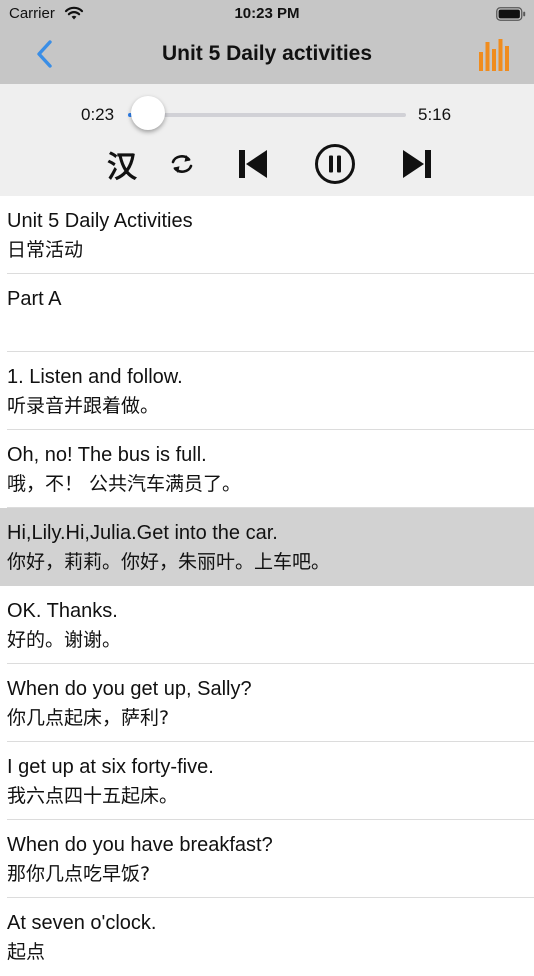 The width and height of the screenshot is (534, 976). What do you see at coordinates (267, 391) in the screenshot?
I see `list-item: 1. Listen and follow. 听录音并跟着做。` at bounding box center [267, 391].